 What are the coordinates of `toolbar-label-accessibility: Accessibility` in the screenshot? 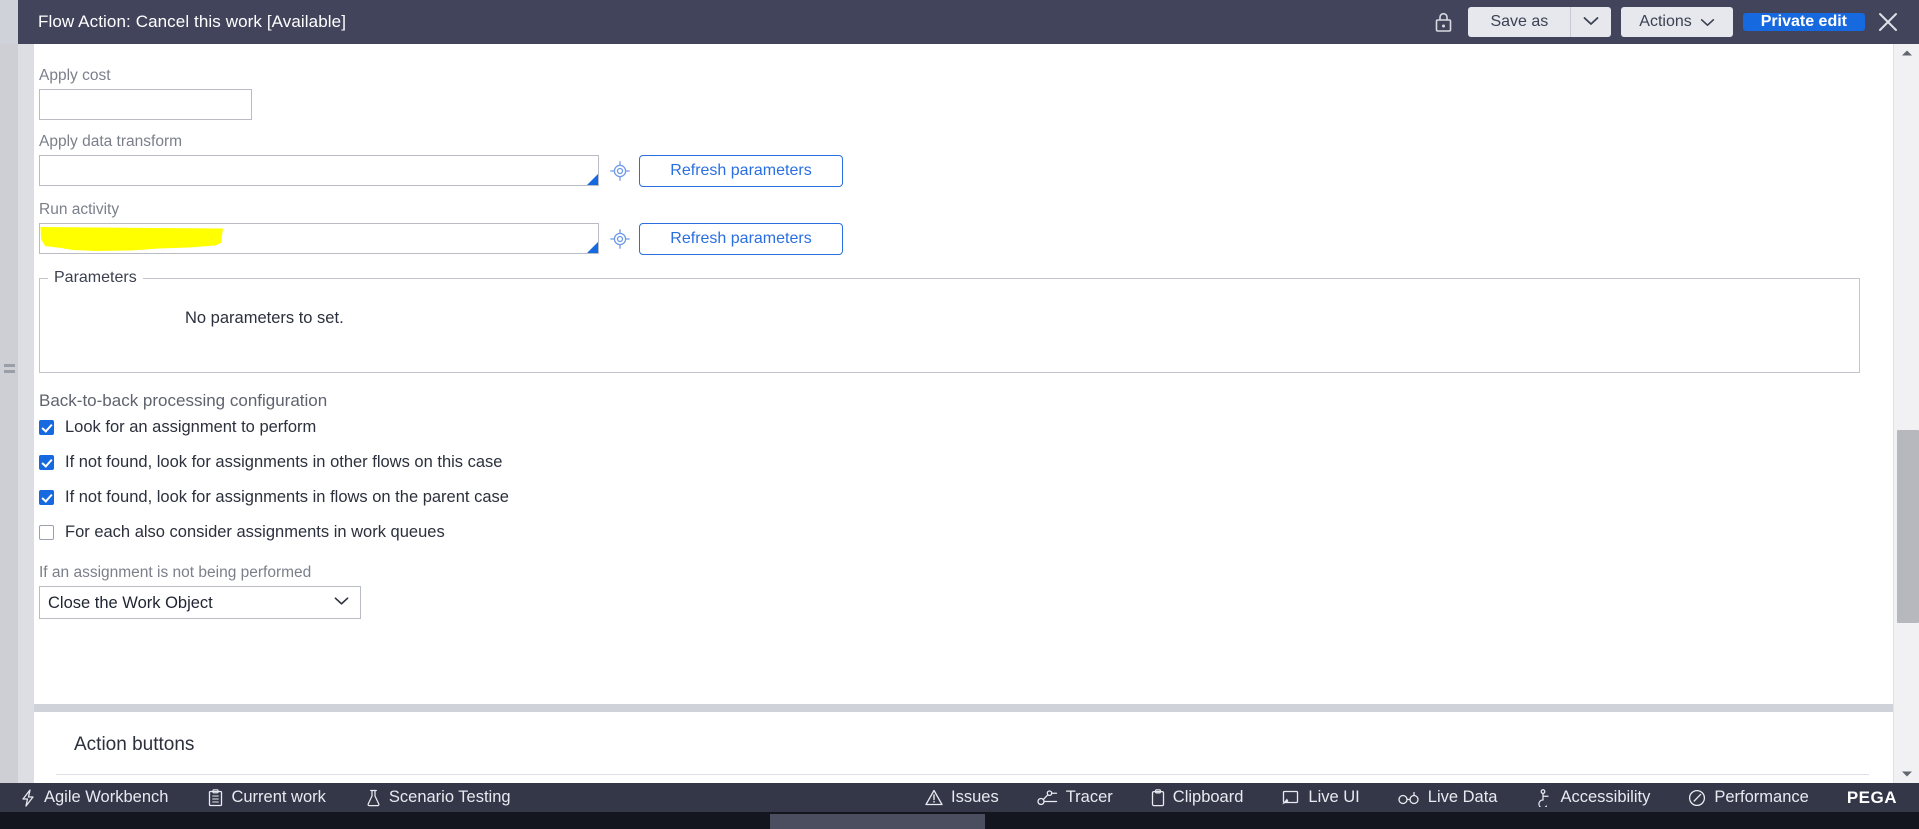 It's located at (1605, 797).